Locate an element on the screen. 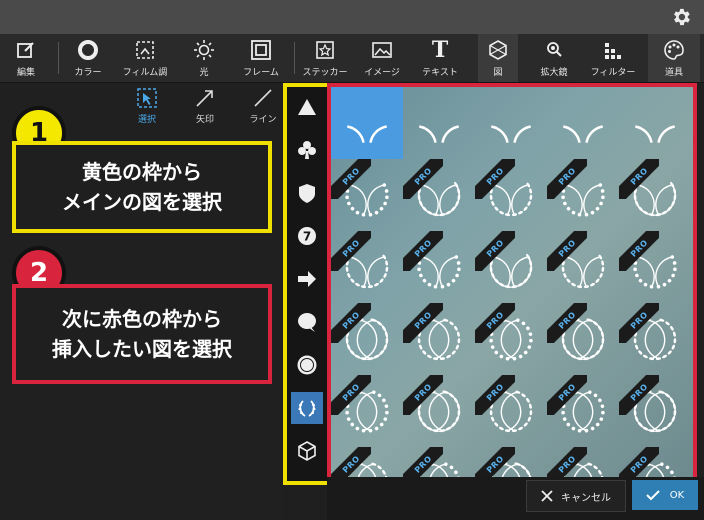  tool-shape: 図 is located at coordinates (498, 58).